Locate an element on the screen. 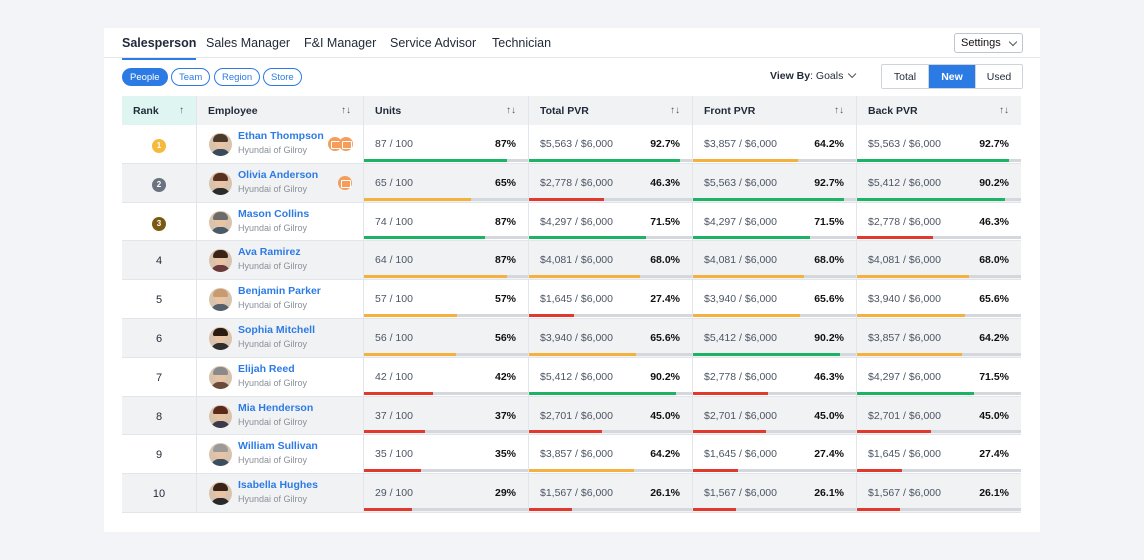  employee-name-link: Benjamin Parker is located at coordinates (279, 291).